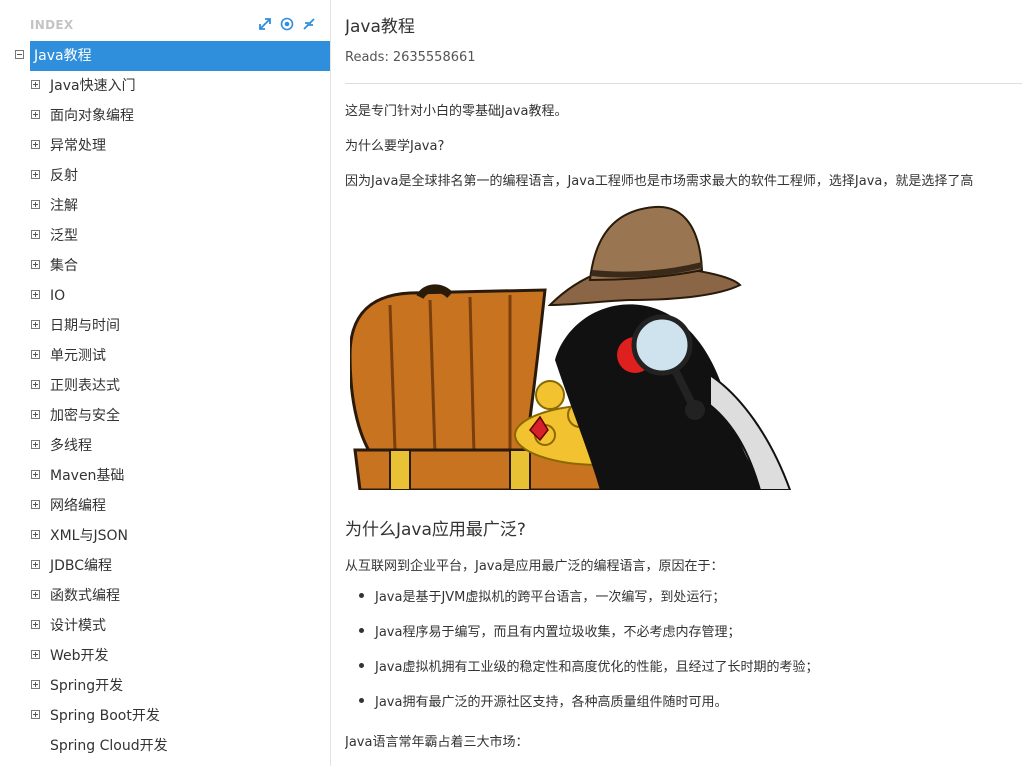 This screenshot has width=1022, height=766. What do you see at coordinates (165, 20) in the screenshot?
I see `sidebar-header: INDEX` at bounding box center [165, 20].